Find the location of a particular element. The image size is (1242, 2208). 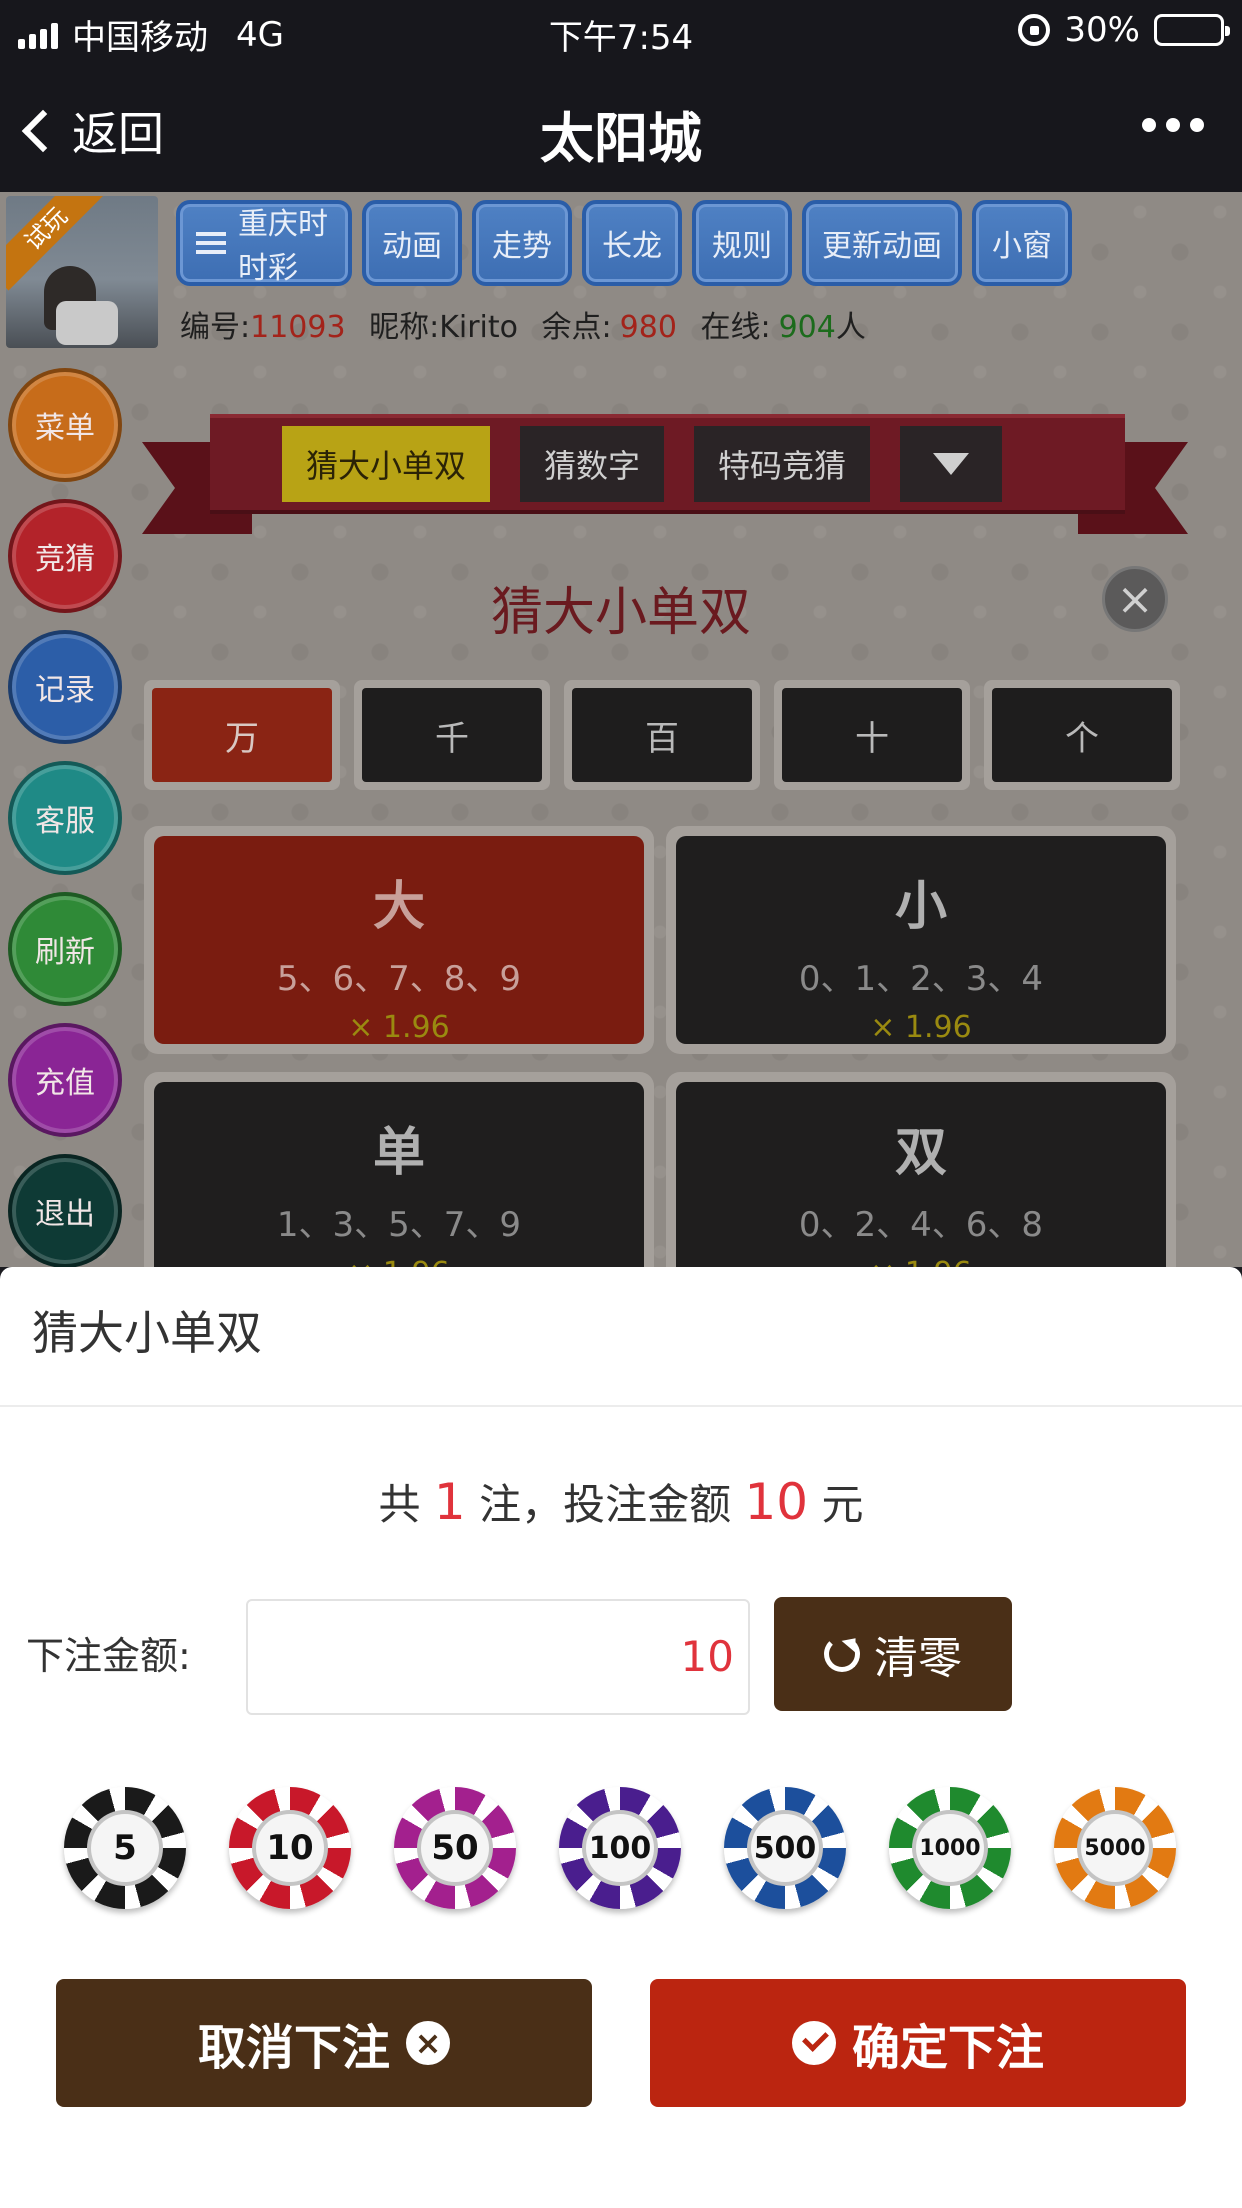

nav-bar: 返回 太阳城 is located at coordinates (621, 127).